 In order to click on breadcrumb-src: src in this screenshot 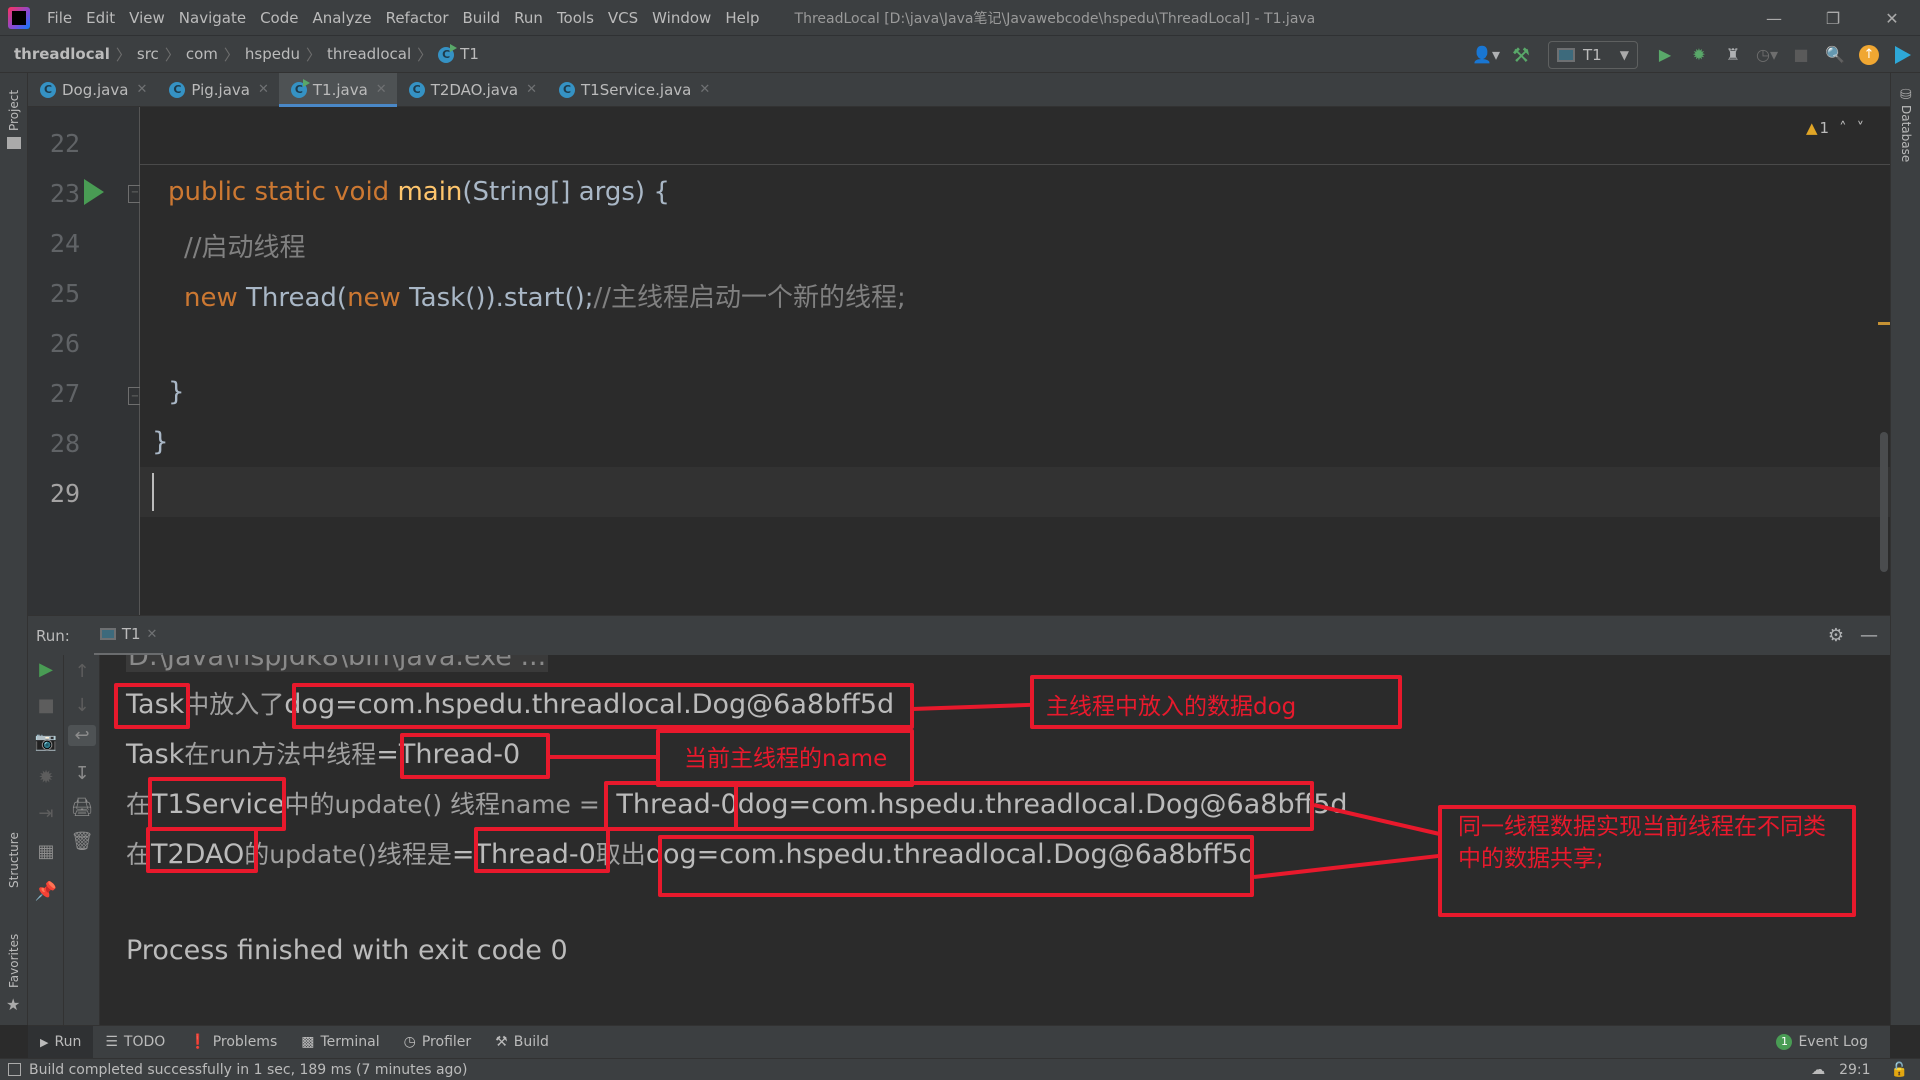, I will do `click(148, 54)`.